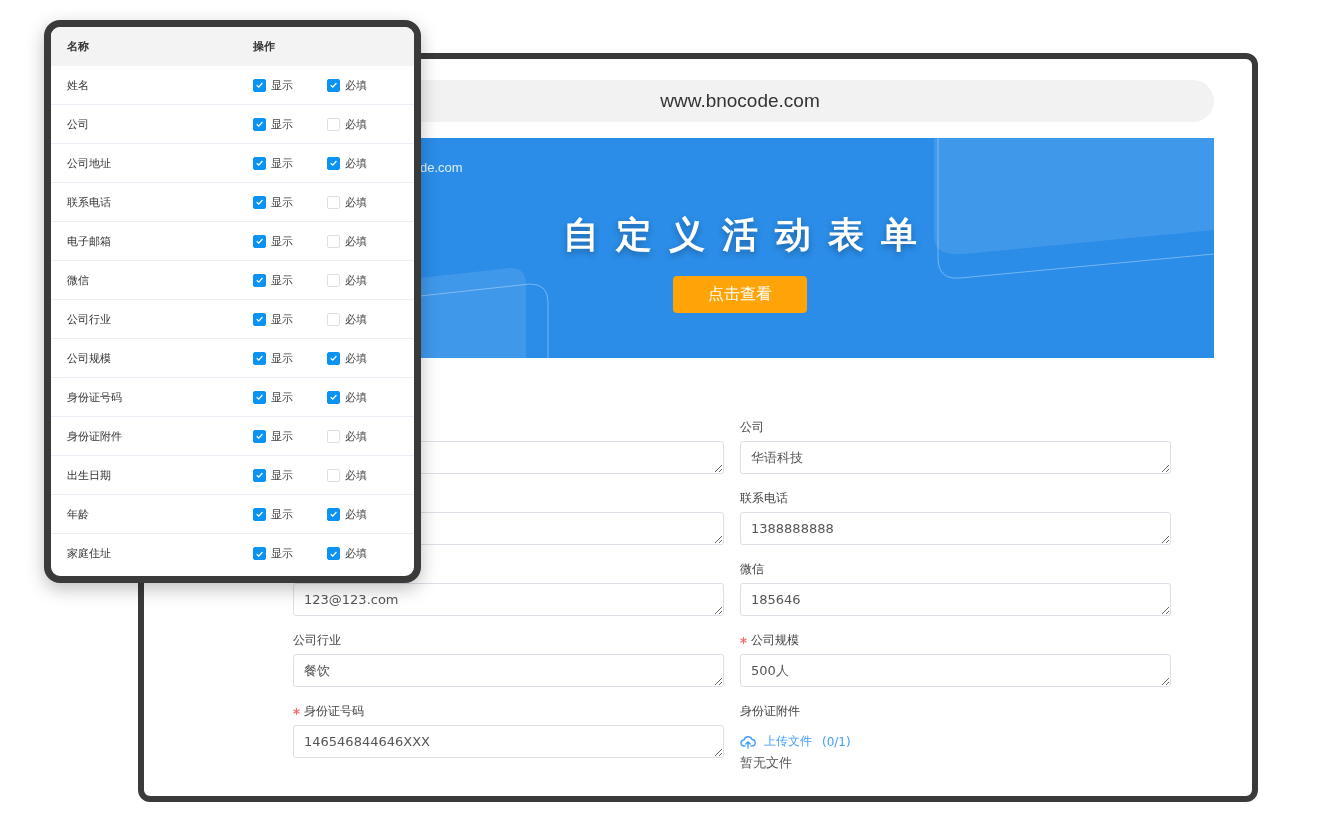 This screenshot has height=828, width=1336. I want to click on field-name: 公司地址, so click(89, 163).